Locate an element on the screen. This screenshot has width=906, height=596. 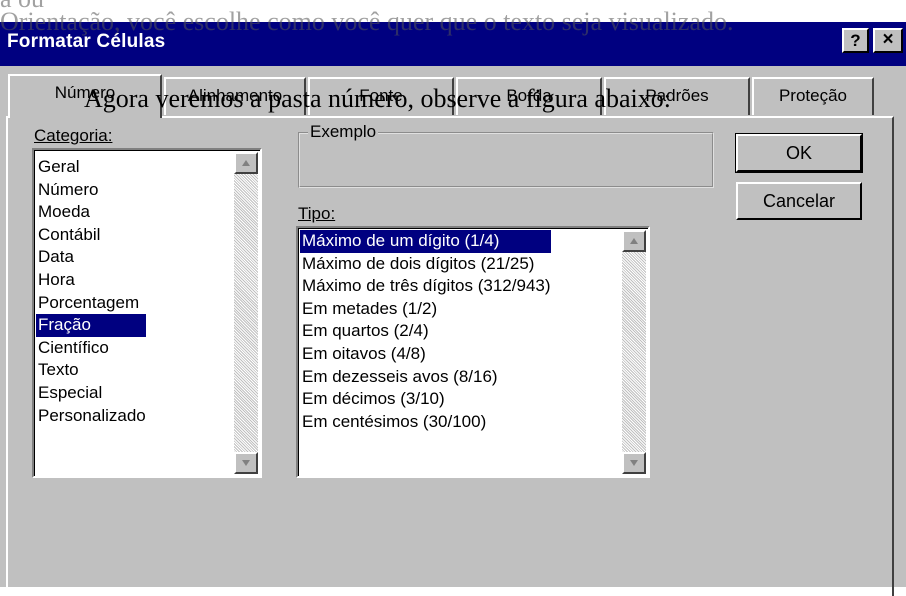
list-item: Especial is located at coordinates (91, 393).